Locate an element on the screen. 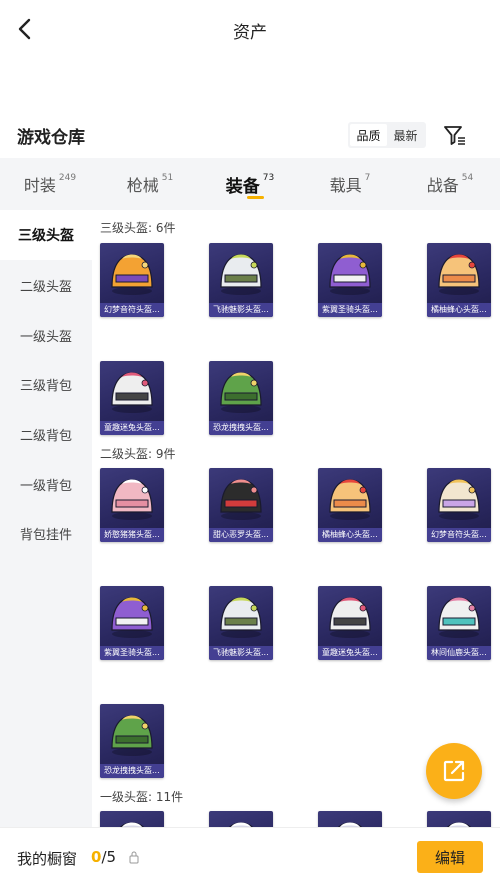 This screenshot has height=885, width=500. tab-label: 时装 is located at coordinates (39, 185).